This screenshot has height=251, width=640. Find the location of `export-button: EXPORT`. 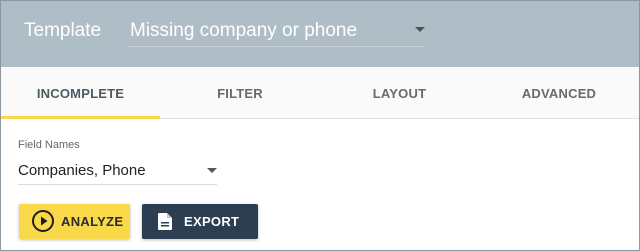

export-button: EXPORT is located at coordinates (200, 221).